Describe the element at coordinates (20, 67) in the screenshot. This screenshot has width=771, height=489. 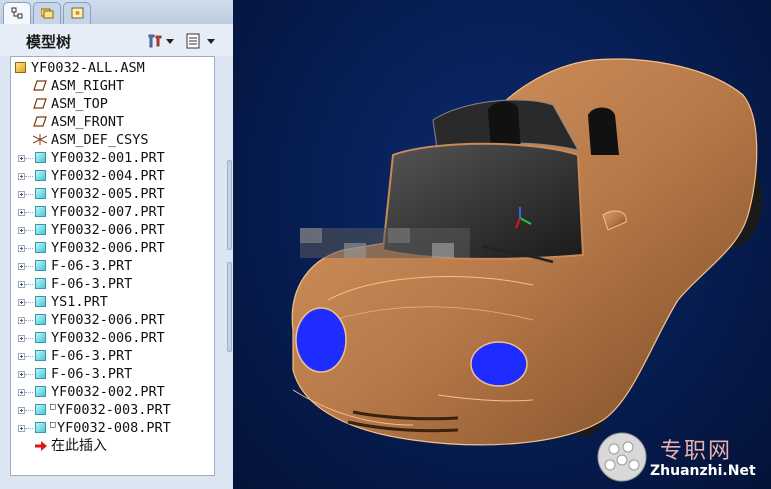
I see `assembly-icon` at that location.